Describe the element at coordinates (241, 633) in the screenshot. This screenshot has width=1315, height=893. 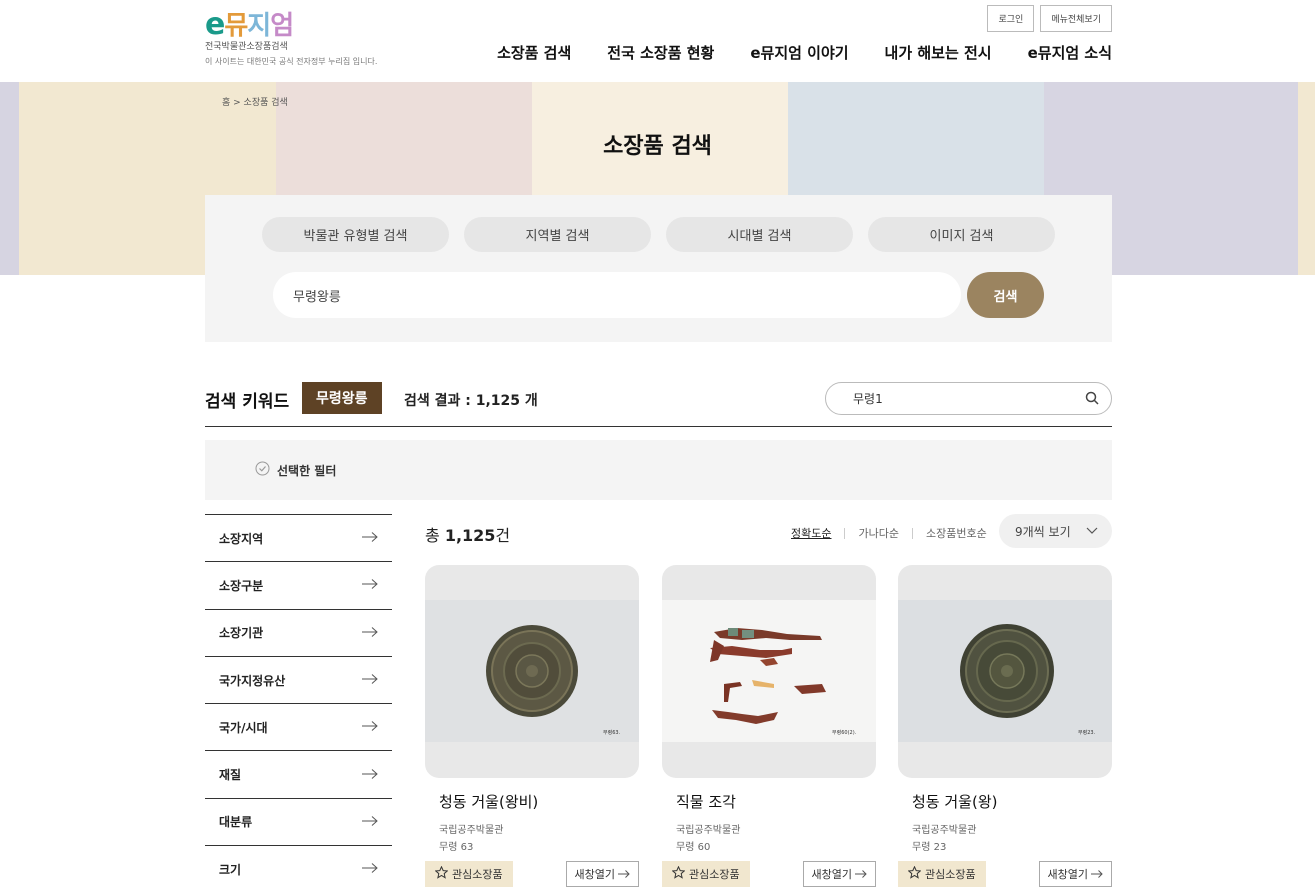
I see `sidebar-item-label: 소장기관` at that location.